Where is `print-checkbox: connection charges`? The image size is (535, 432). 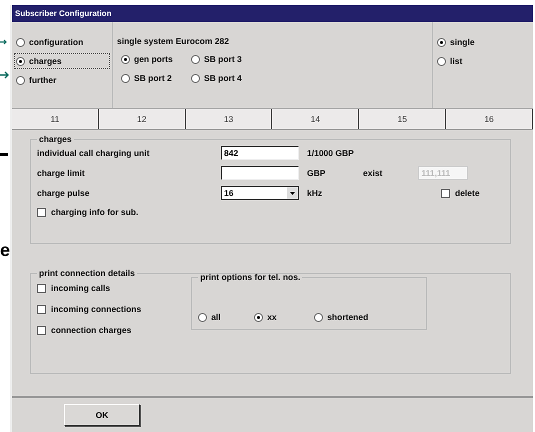 print-checkbox: connection charges is located at coordinates (89, 330).